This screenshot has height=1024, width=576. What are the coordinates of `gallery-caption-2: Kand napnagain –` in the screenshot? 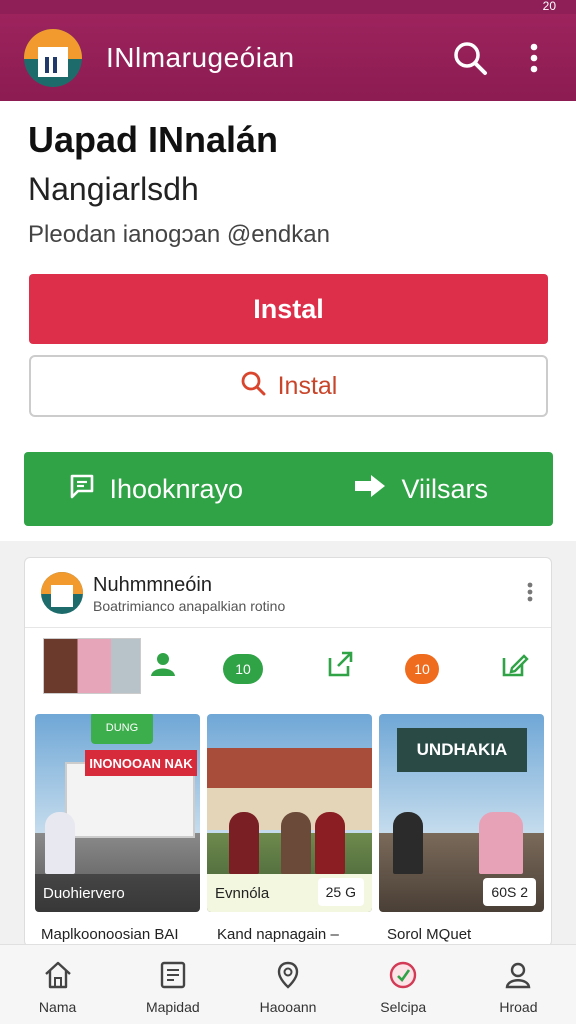 It's located at (278, 934).